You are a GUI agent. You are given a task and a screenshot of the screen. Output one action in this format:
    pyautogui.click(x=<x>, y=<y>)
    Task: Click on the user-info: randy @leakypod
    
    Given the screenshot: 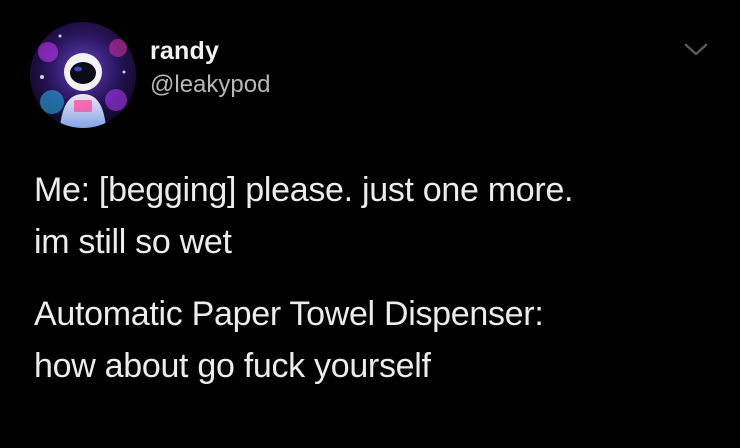 What is the action you would take?
    pyautogui.click(x=210, y=68)
    